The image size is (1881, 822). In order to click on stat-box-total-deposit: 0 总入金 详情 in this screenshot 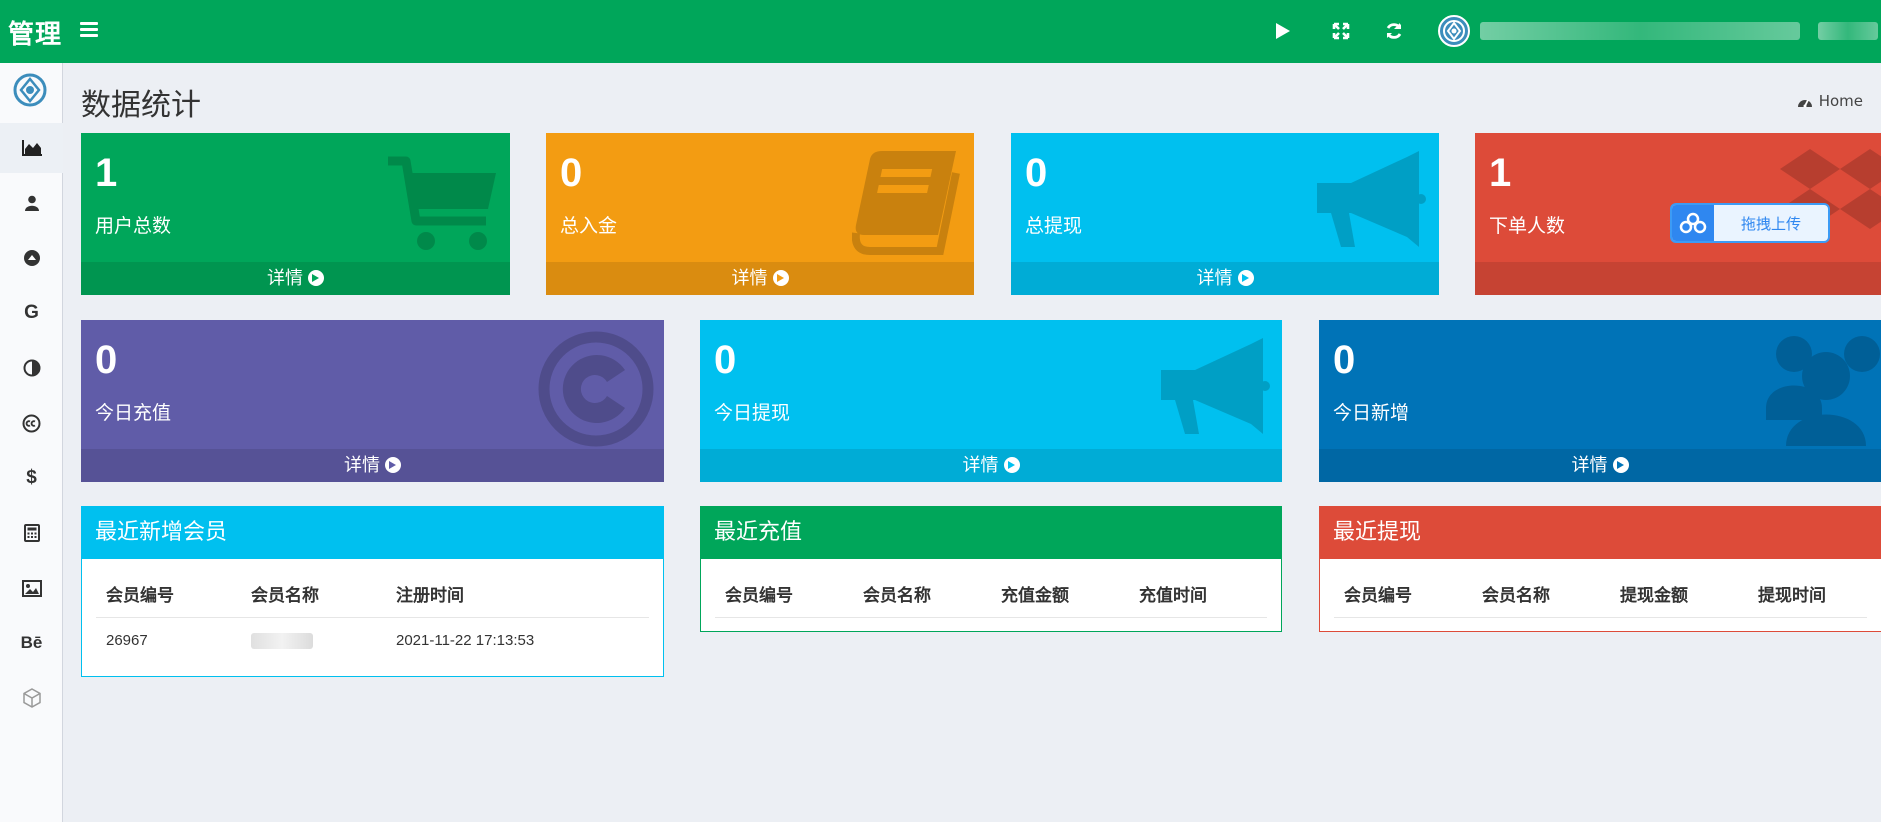, I will do `click(760, 214)`.